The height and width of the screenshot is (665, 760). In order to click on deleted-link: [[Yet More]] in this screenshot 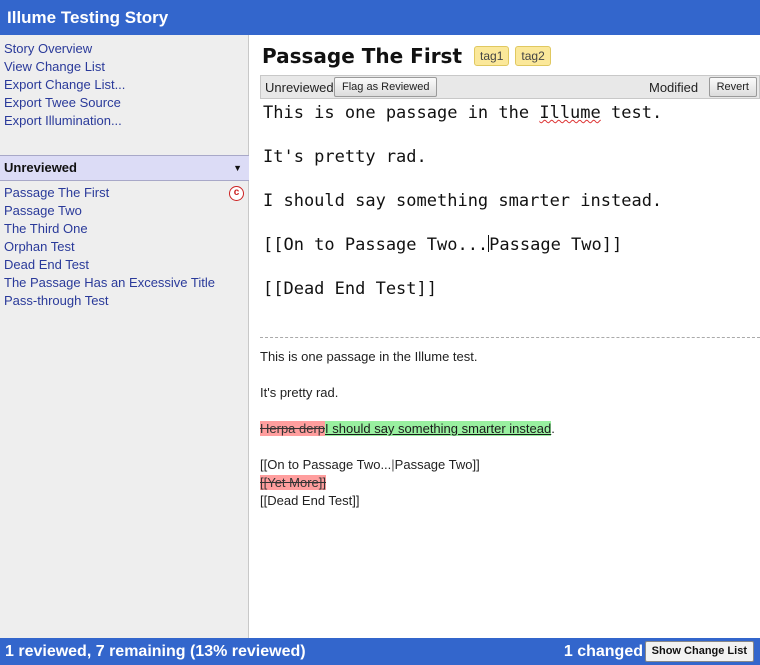, I will do `click(293, 482)`.